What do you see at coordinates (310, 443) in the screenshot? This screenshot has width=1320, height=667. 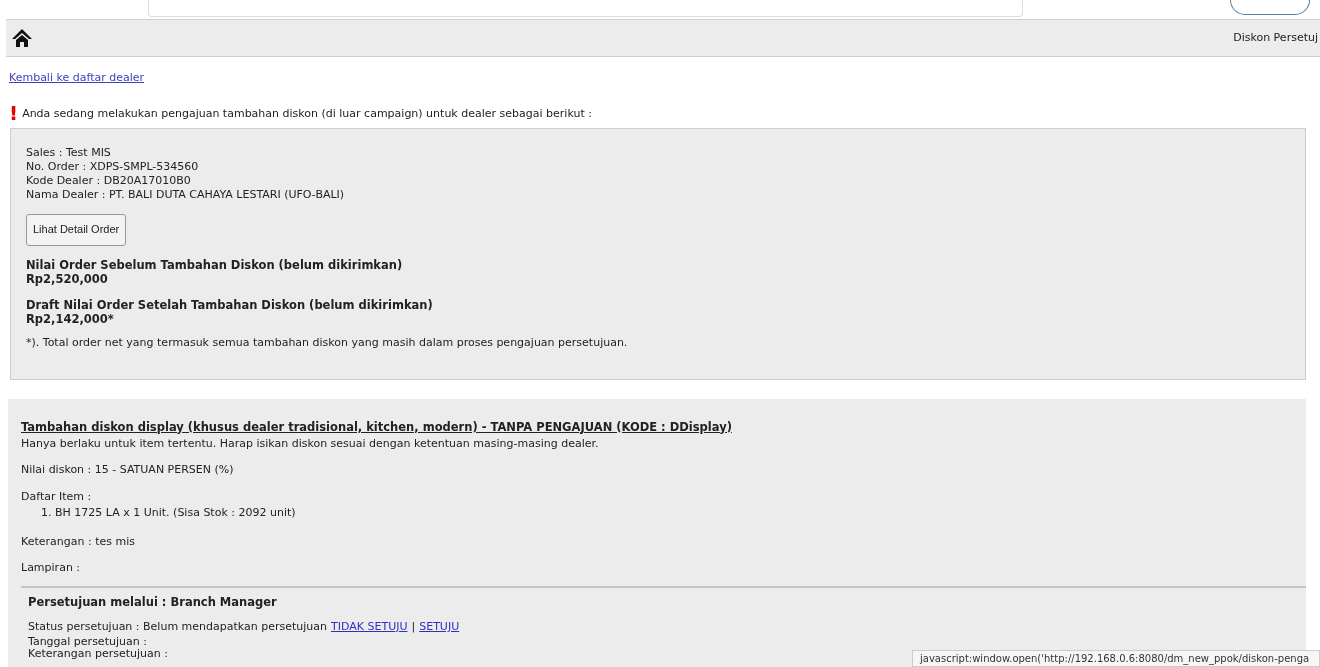 I see `discount-description: Hanya berlaku untuk item tertentu. Harap isikan diskon sesuai dengan ketentuan masing-masing dealer.` at bounding box center [310, 443].